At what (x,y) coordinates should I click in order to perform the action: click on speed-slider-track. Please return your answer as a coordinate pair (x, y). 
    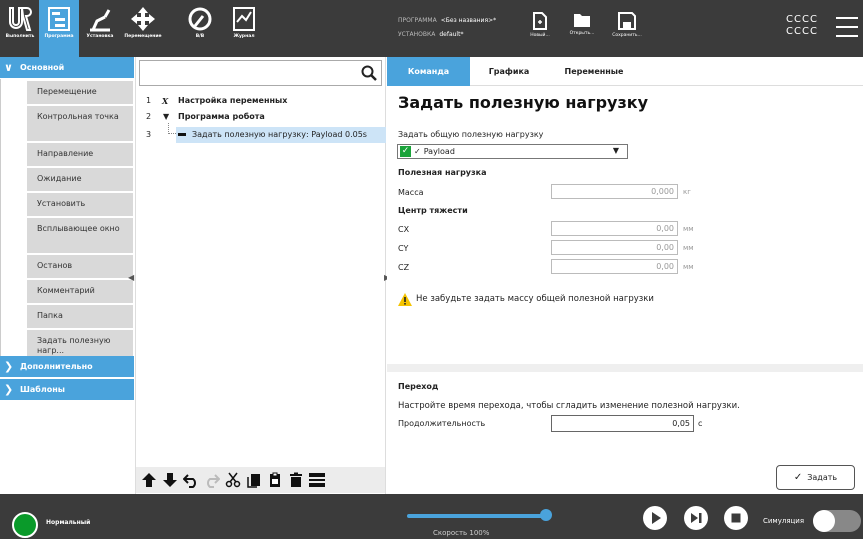
    Looking at the image, I should click on (477, 516).